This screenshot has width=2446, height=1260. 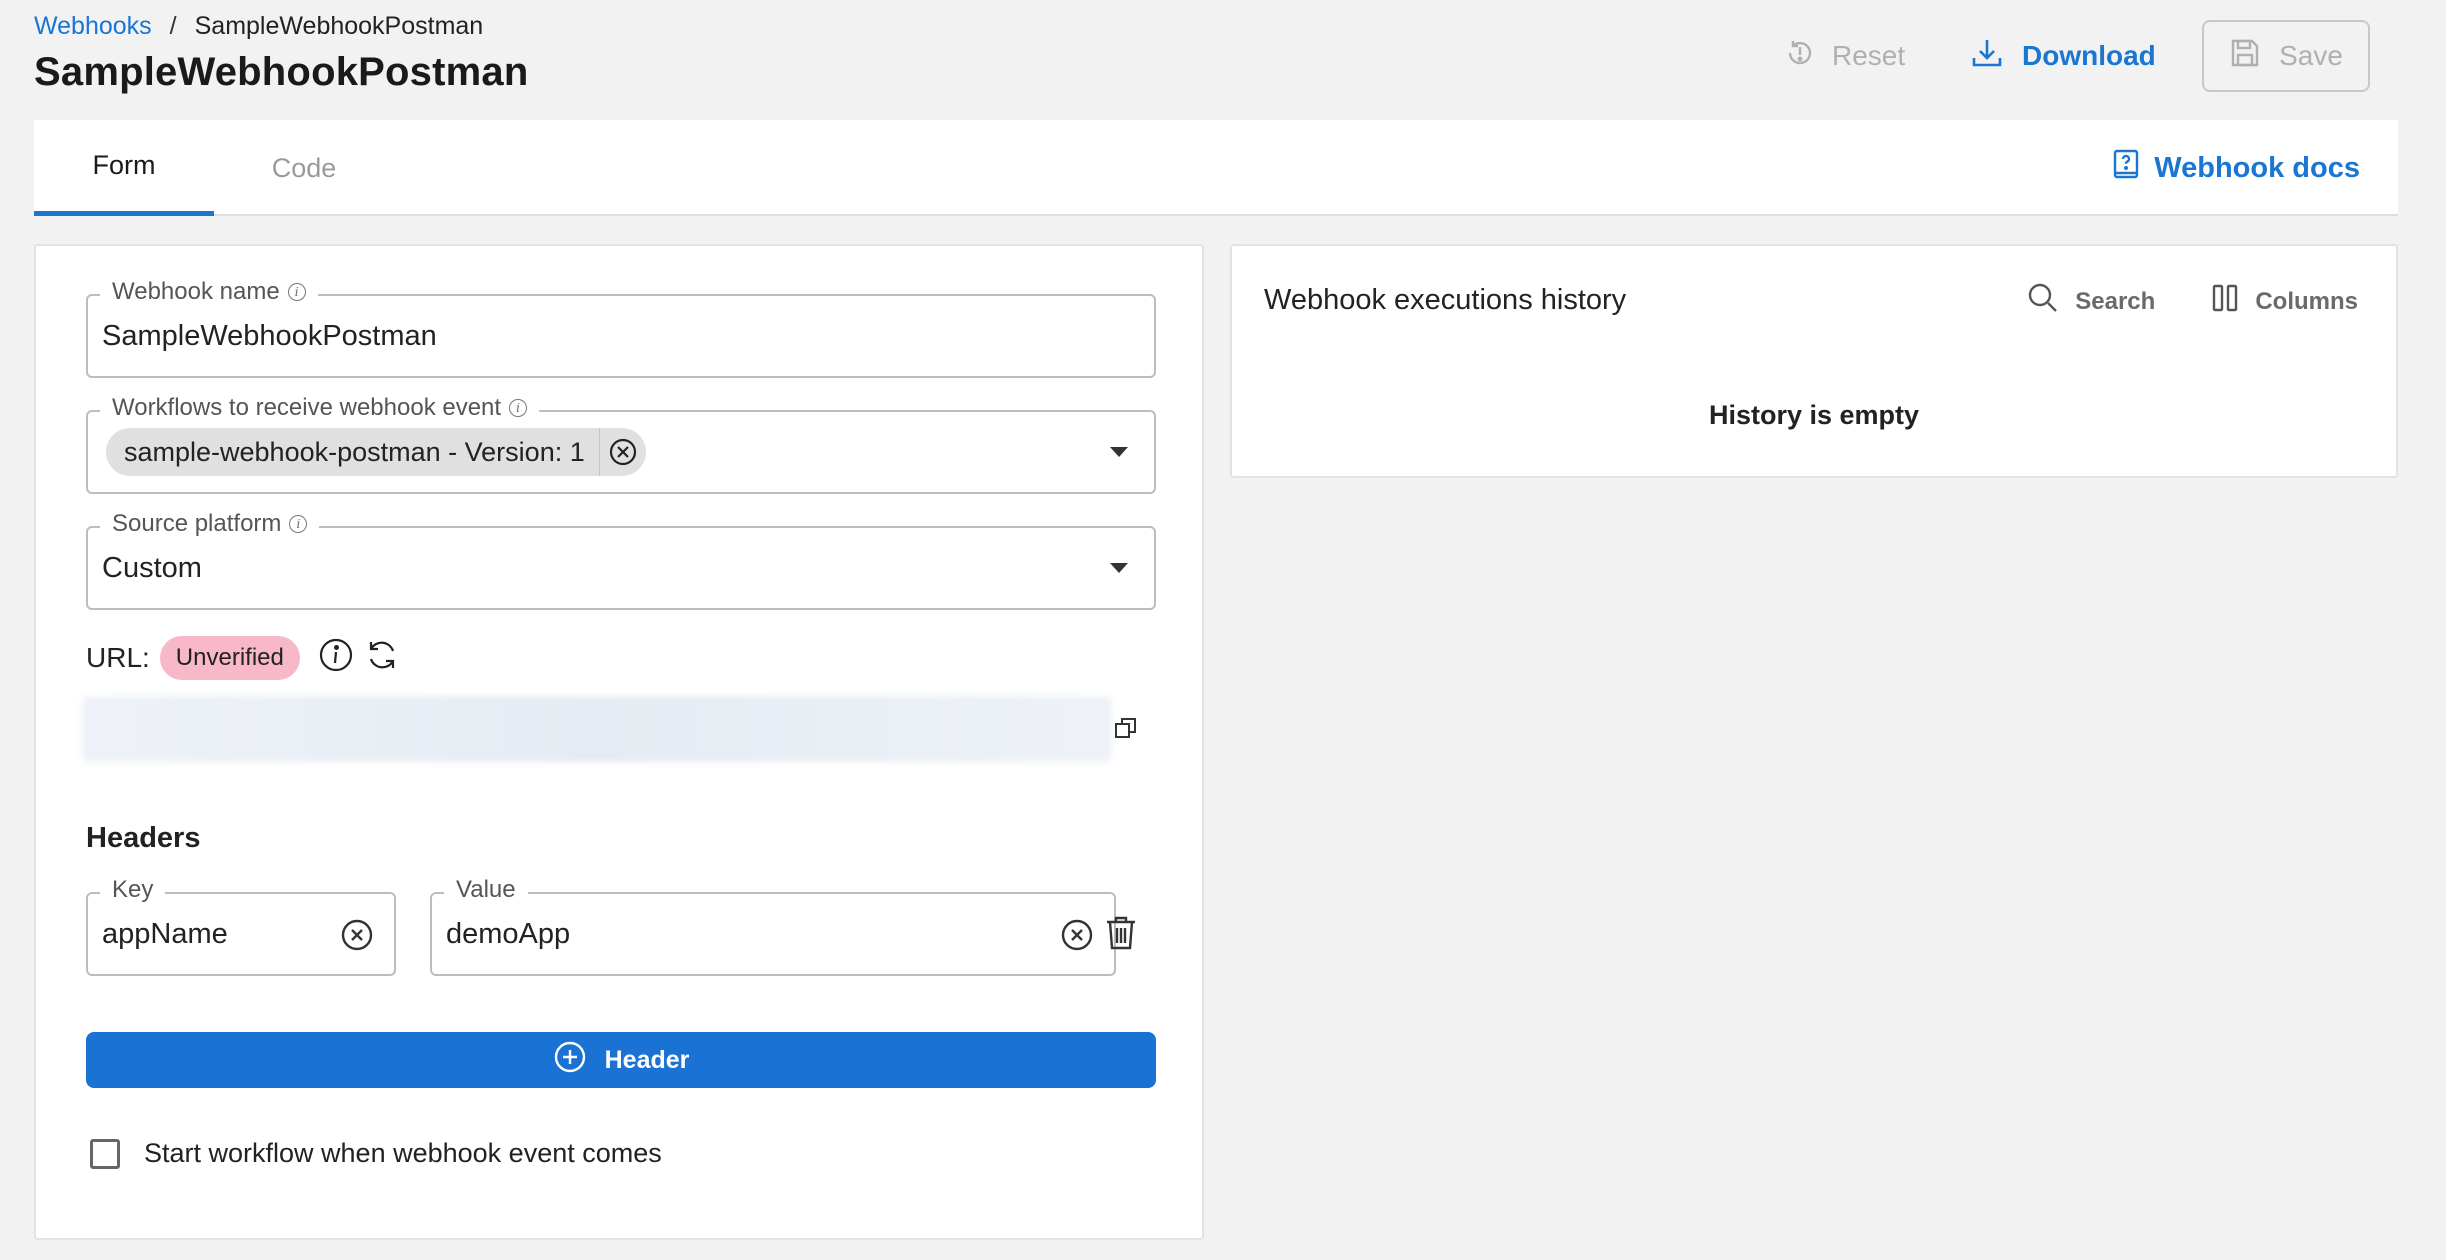 What do you see at coordinates (2115, 301) in the screenshot?
I see `history-search-label: Search` at bounding box center [2115, 301].